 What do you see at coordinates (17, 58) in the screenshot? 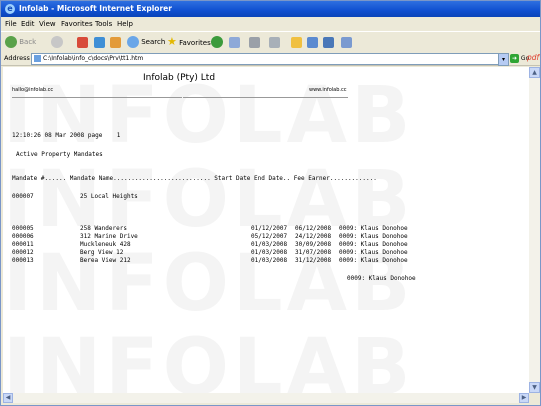
I see `address-label: Address` at bounding box center [17, 58].